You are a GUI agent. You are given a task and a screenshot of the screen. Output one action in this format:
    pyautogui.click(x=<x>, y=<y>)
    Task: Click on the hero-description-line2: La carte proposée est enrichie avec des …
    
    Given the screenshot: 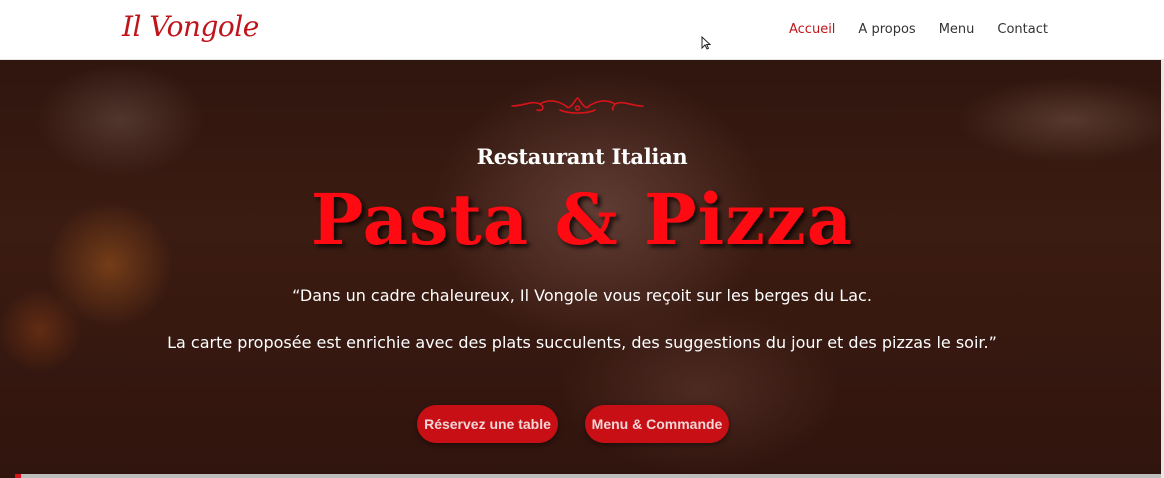 What is the action you would take?
    pyautogui.click(x=582, y=342)
    